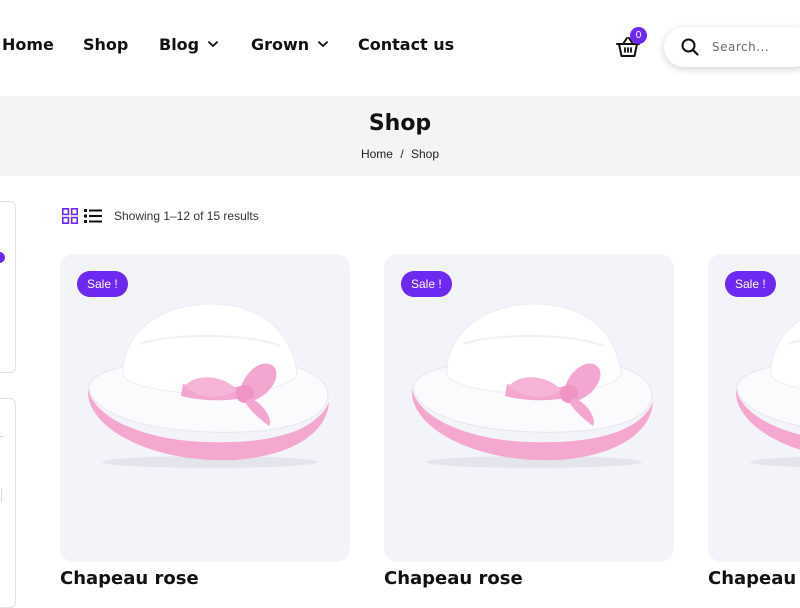 The width and height of the screenshot is (800, 608). I want to click on nav-item-home: Home, so click(28, 44).